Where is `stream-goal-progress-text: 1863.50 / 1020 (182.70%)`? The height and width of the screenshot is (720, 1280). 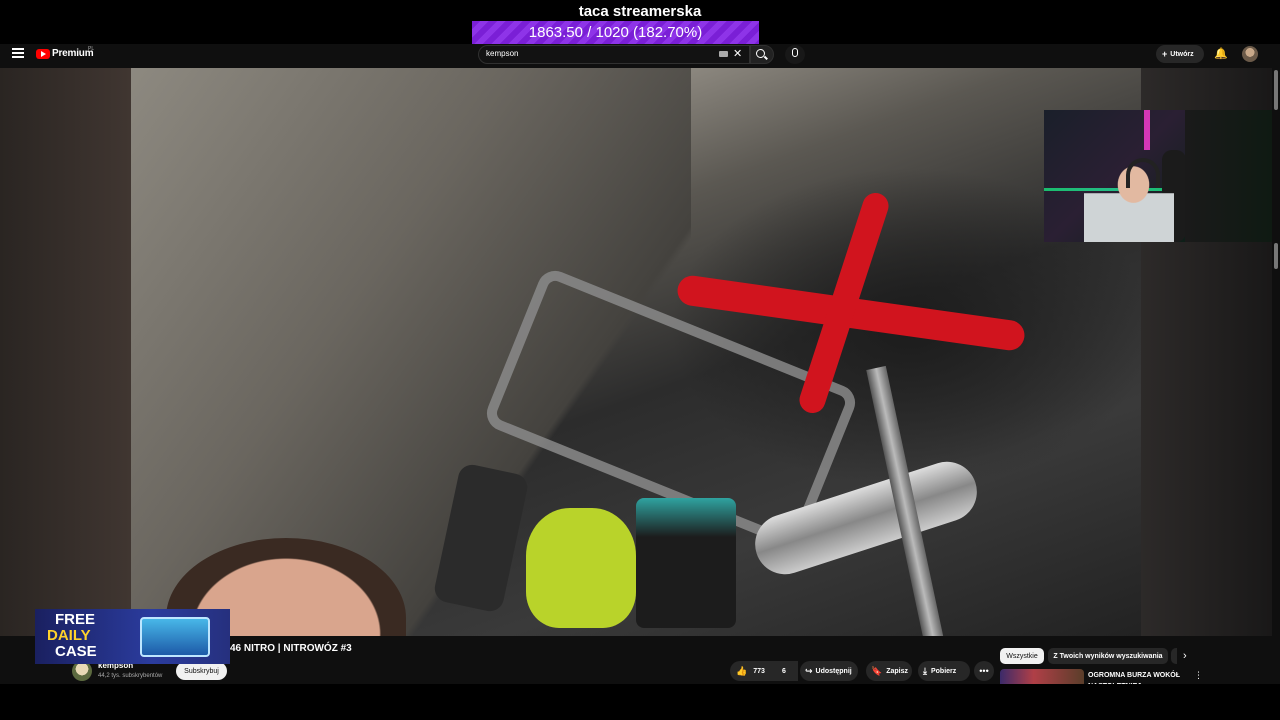 stream-goal-progress-text: 1863.50 / 1020 (182.70%) is located at coordinates (615, 32).